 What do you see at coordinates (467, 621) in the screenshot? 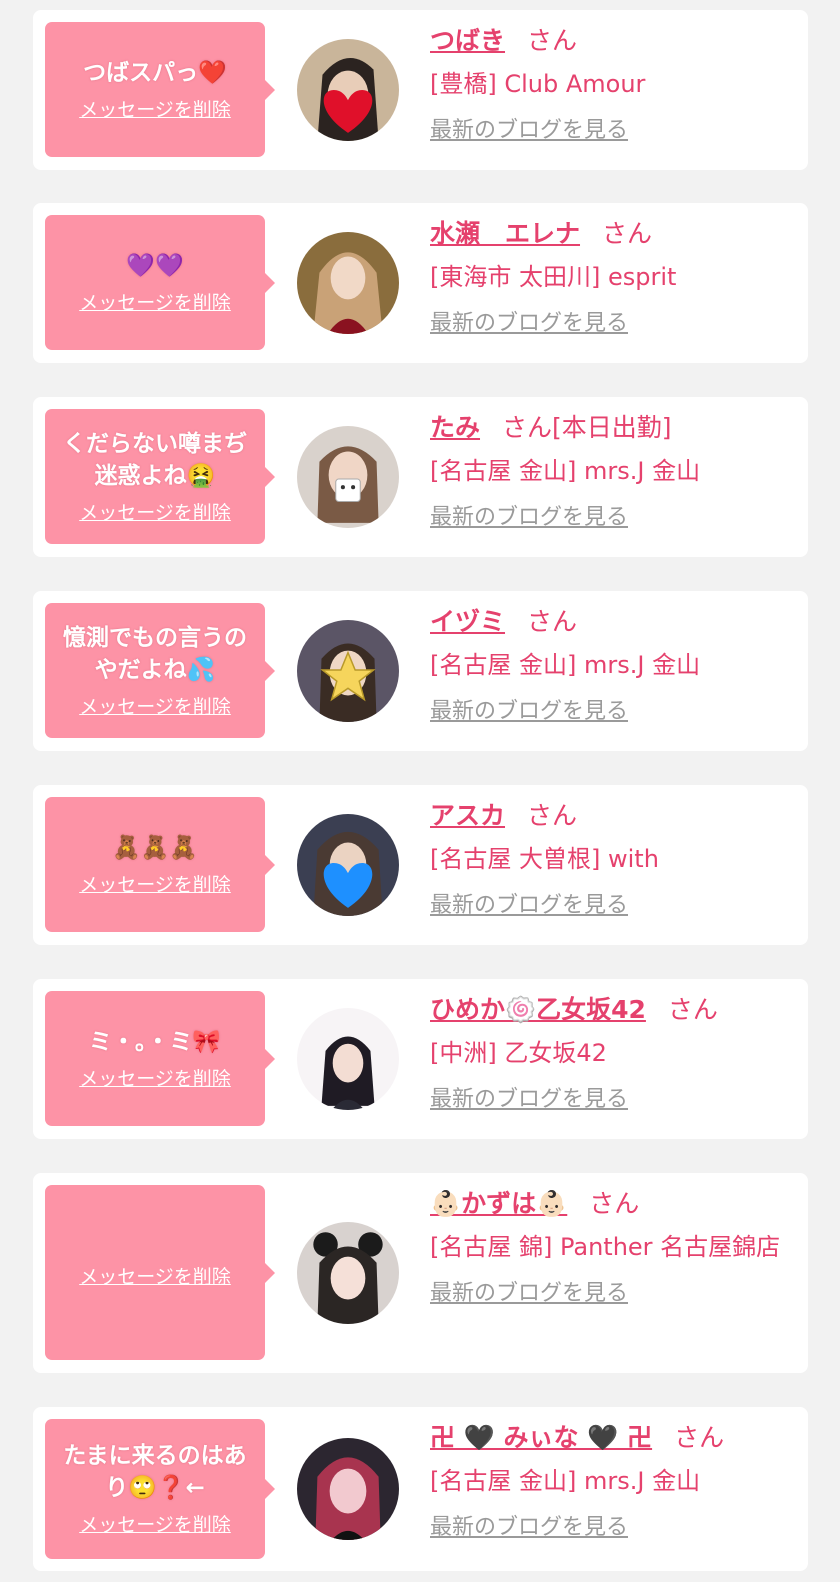
I see `sender-name-link: イヅミ` at bounding box center [467, 621].